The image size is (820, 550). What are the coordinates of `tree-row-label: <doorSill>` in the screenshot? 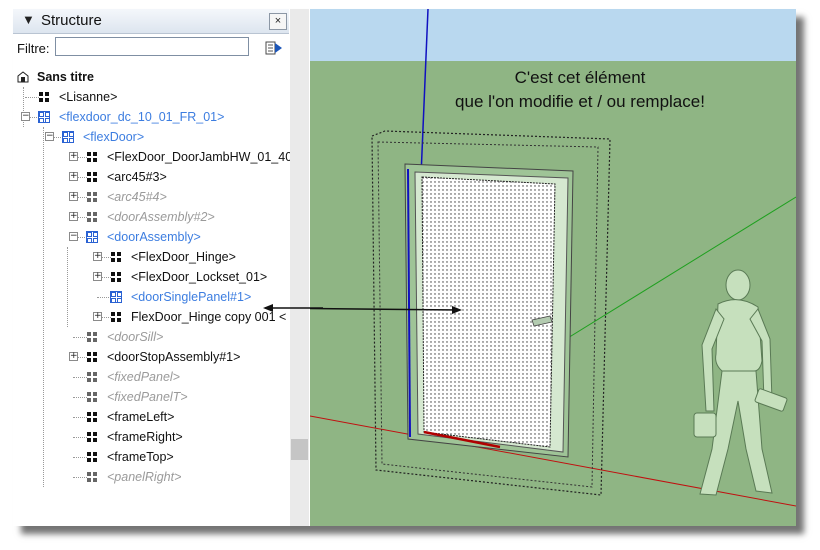 It's located at (135, 337).